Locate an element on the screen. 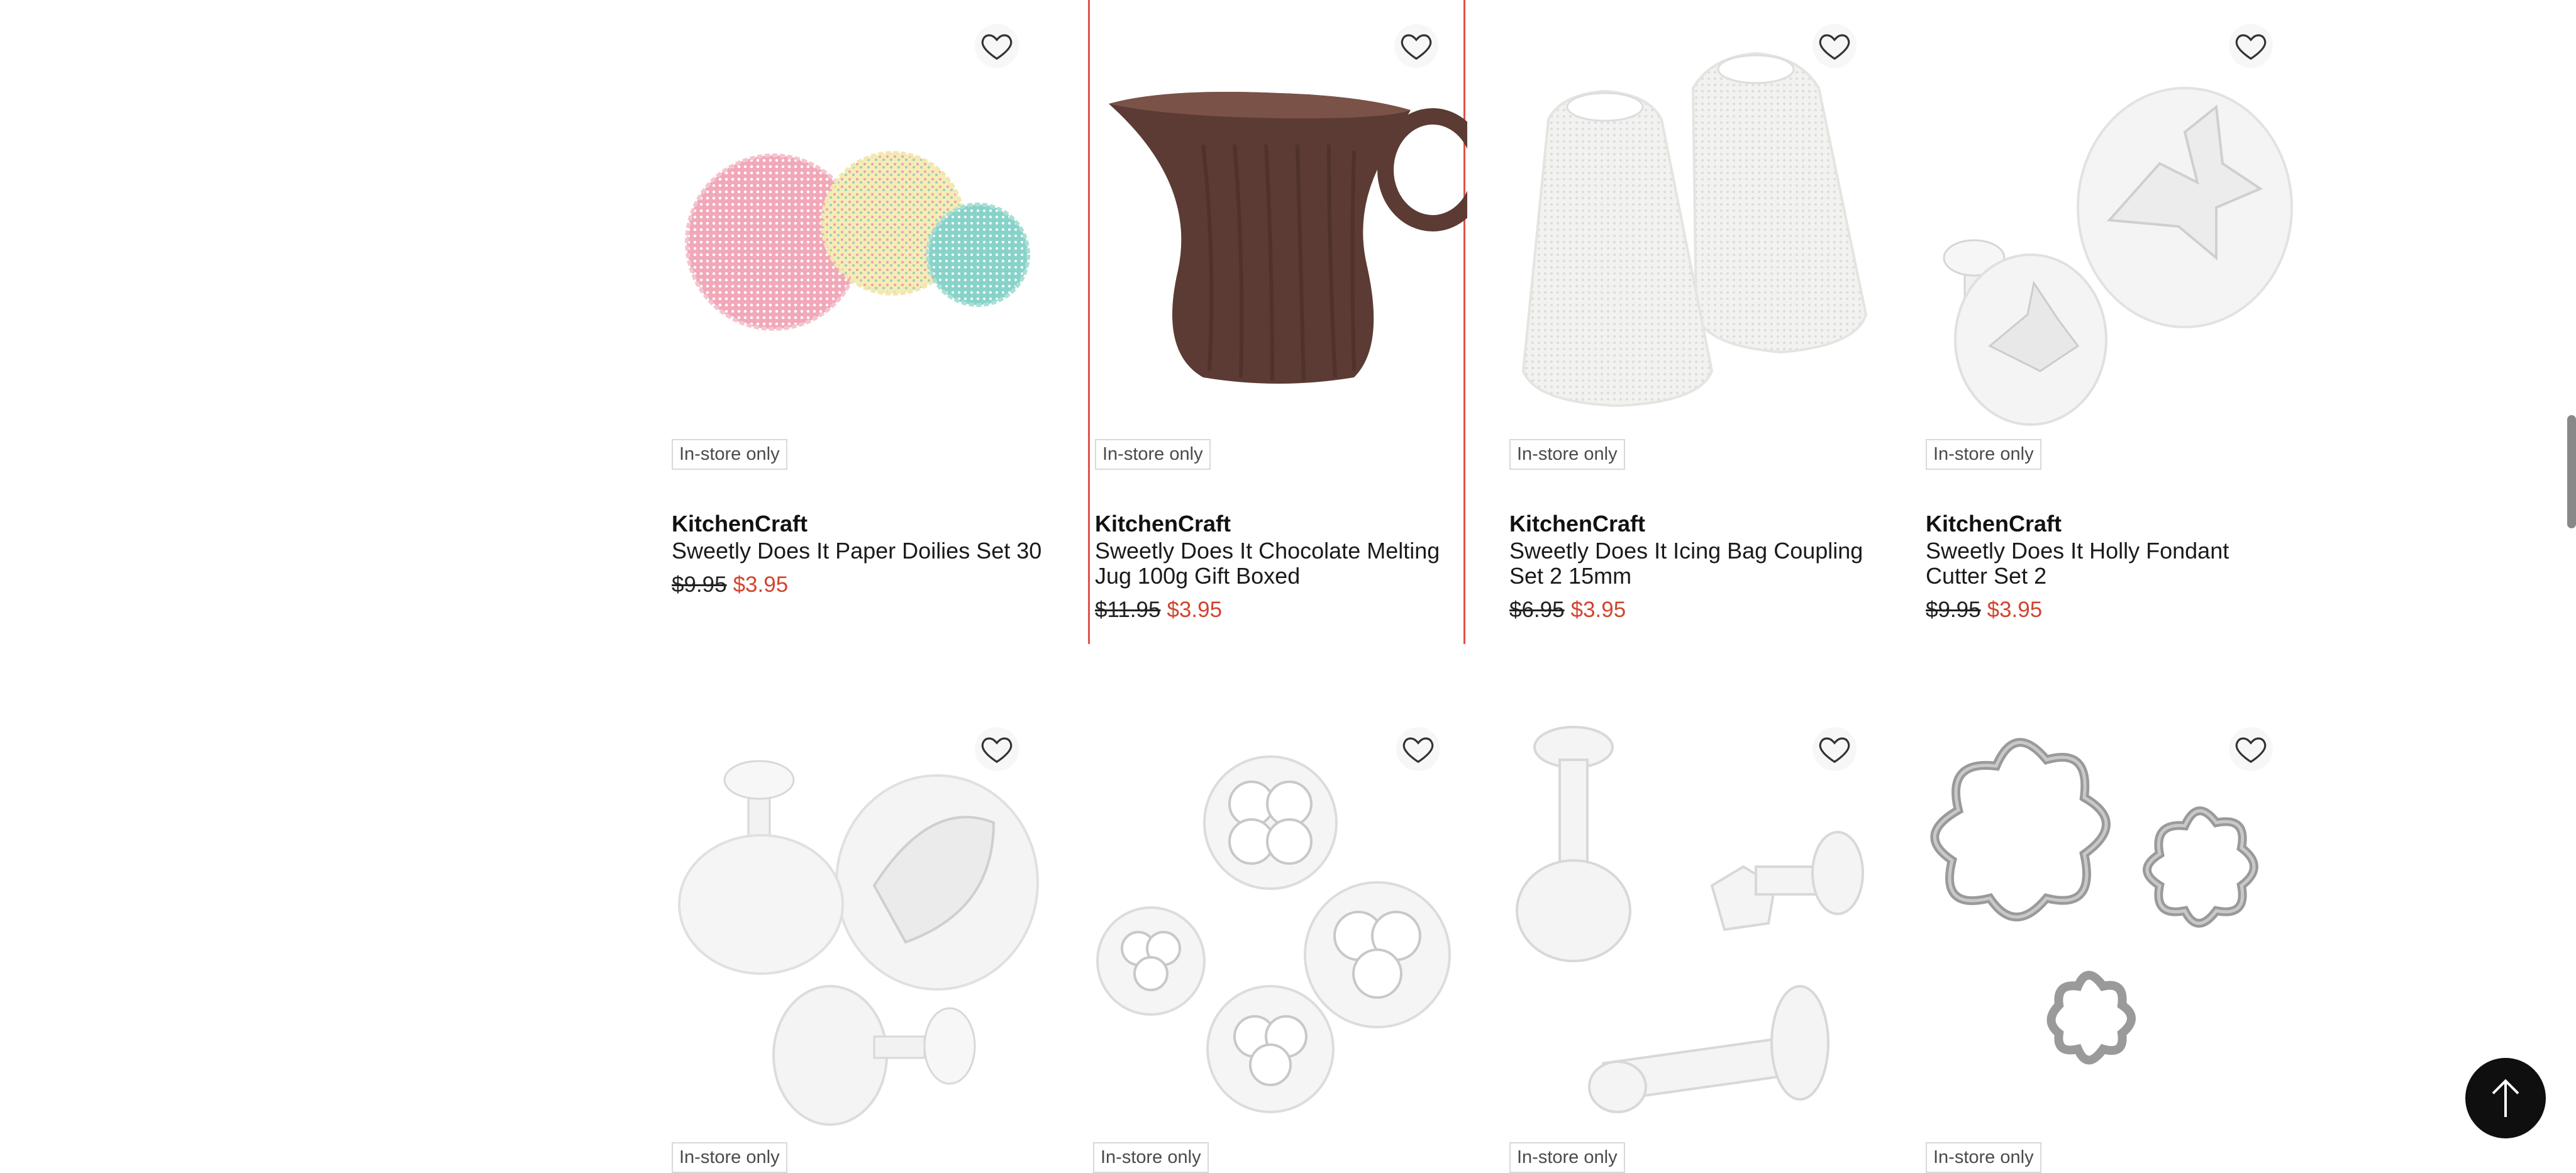 This screenshot has width=2576, height=1173. arrow-up-icon is located at coordinates (2505, 1098).